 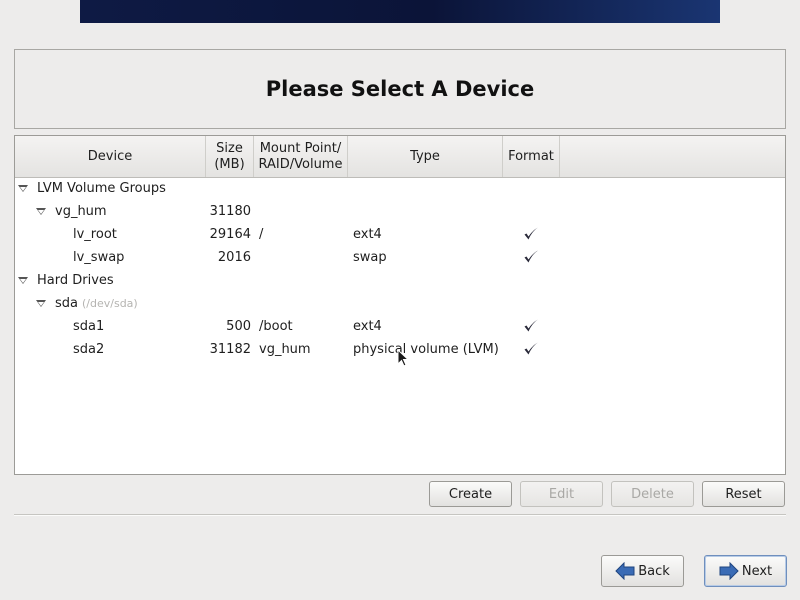 I want to click on table-row: Hard Drives, so click(x=400, y=280).